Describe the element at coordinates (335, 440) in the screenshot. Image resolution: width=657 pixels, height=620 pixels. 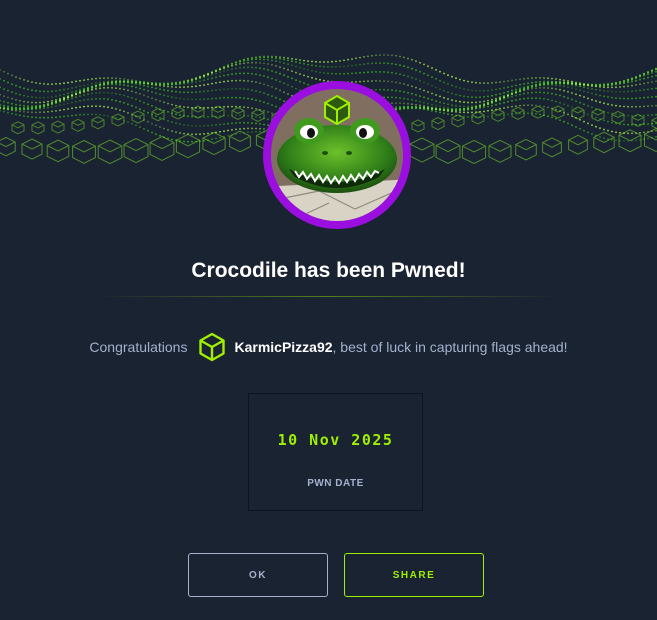
I see `pwn-date-value: 10 Nov 2025` at that location.